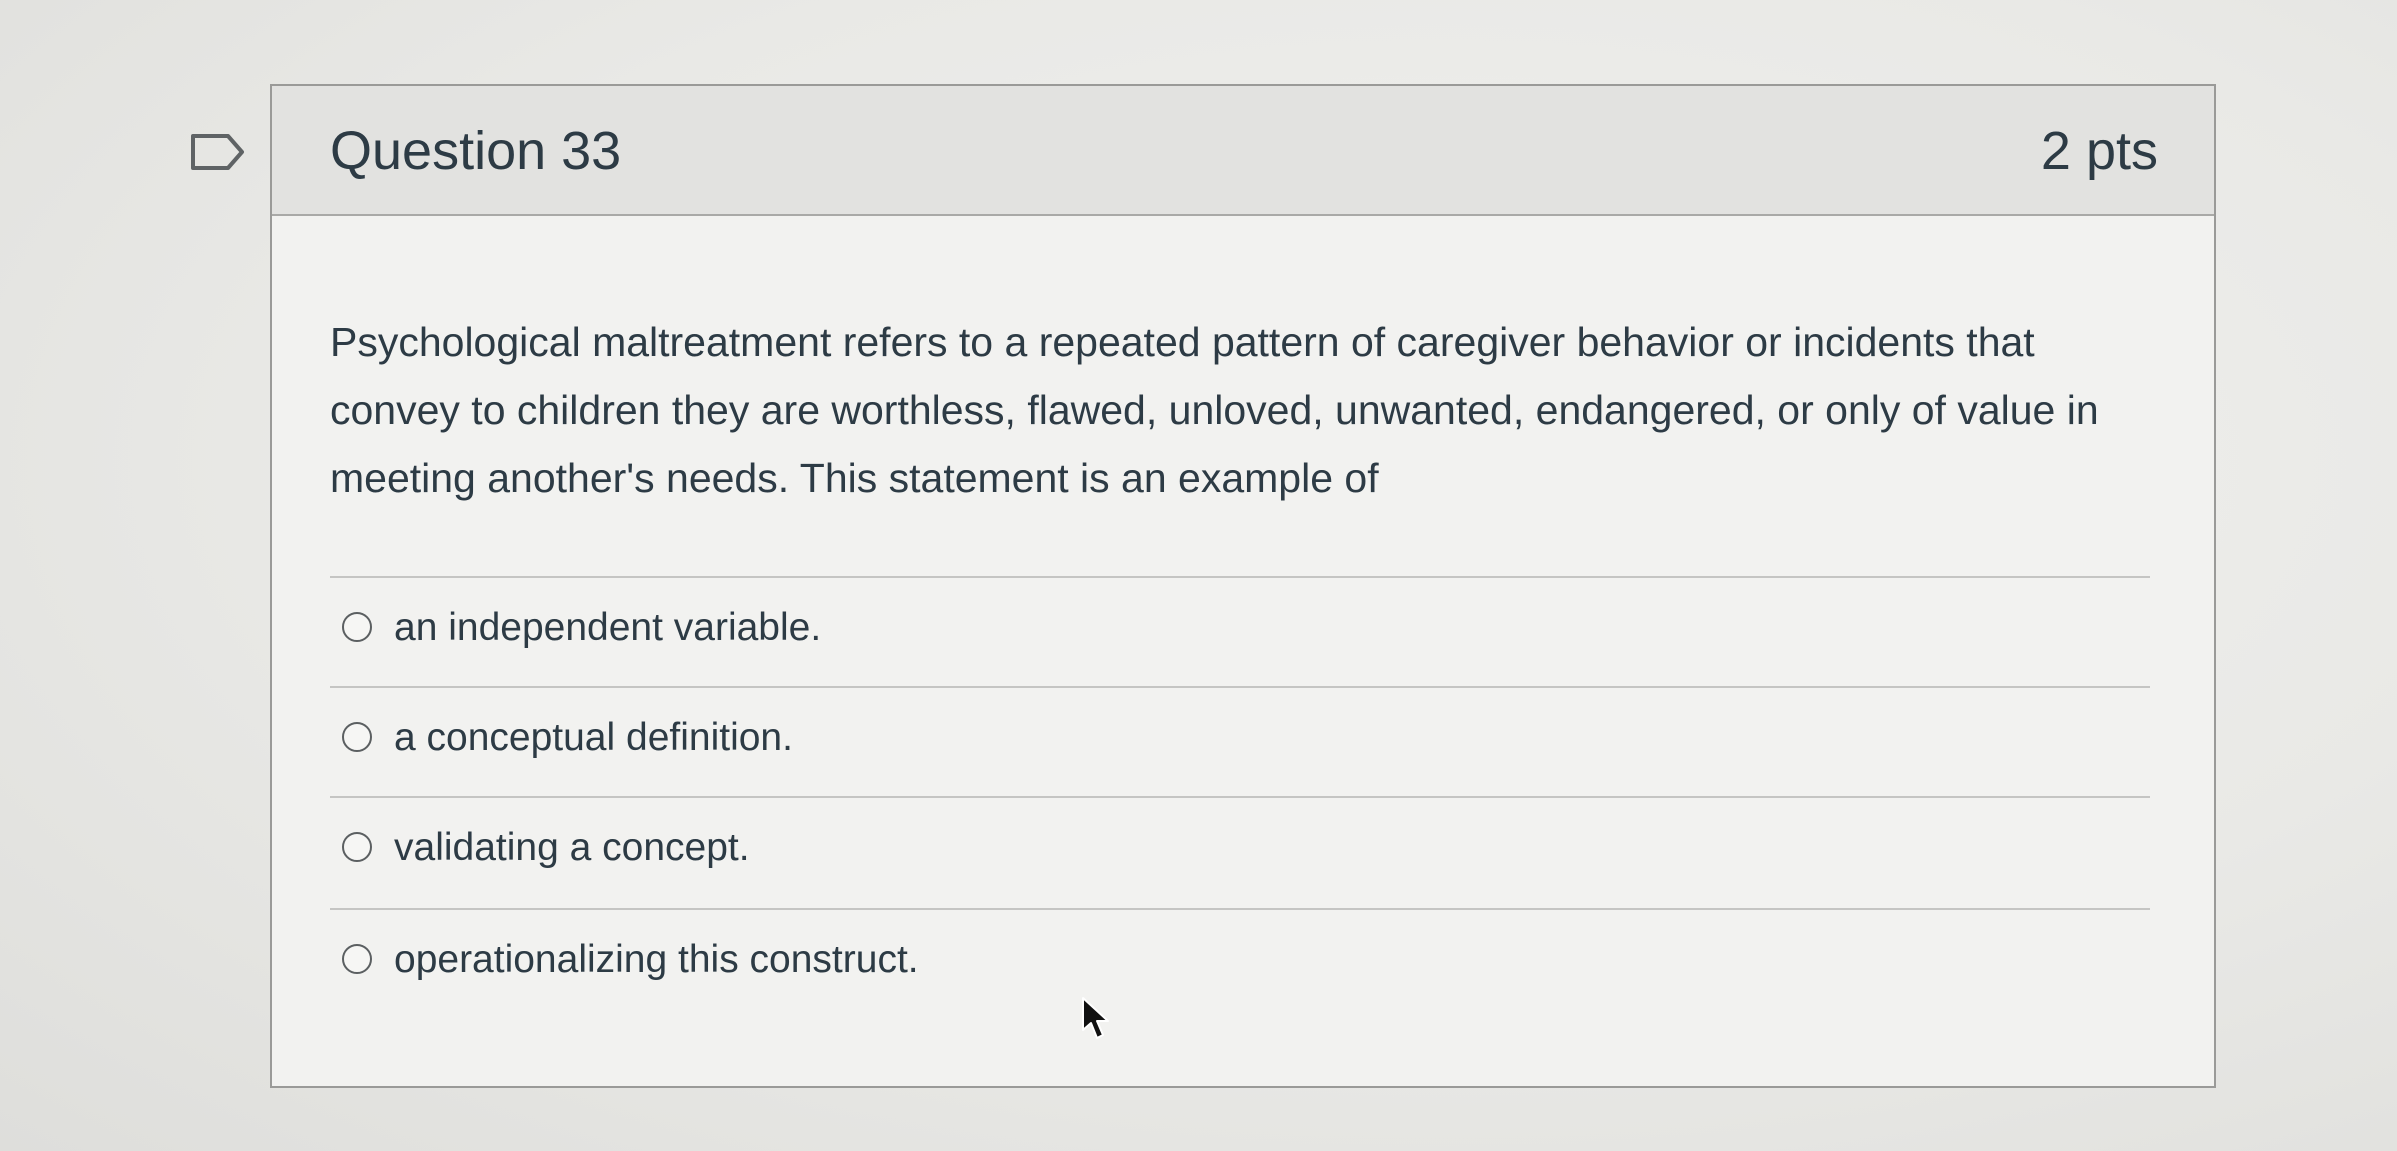 This screenshot has width=2397, height=1151. I want to click on answer-option-1: an independent variable., so click(581, 627).